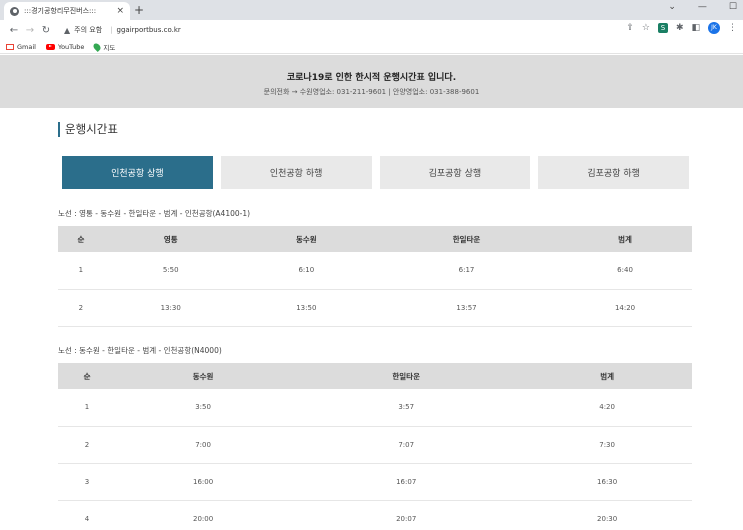  I want to click on minimize-icon: —, so click(702, 7).